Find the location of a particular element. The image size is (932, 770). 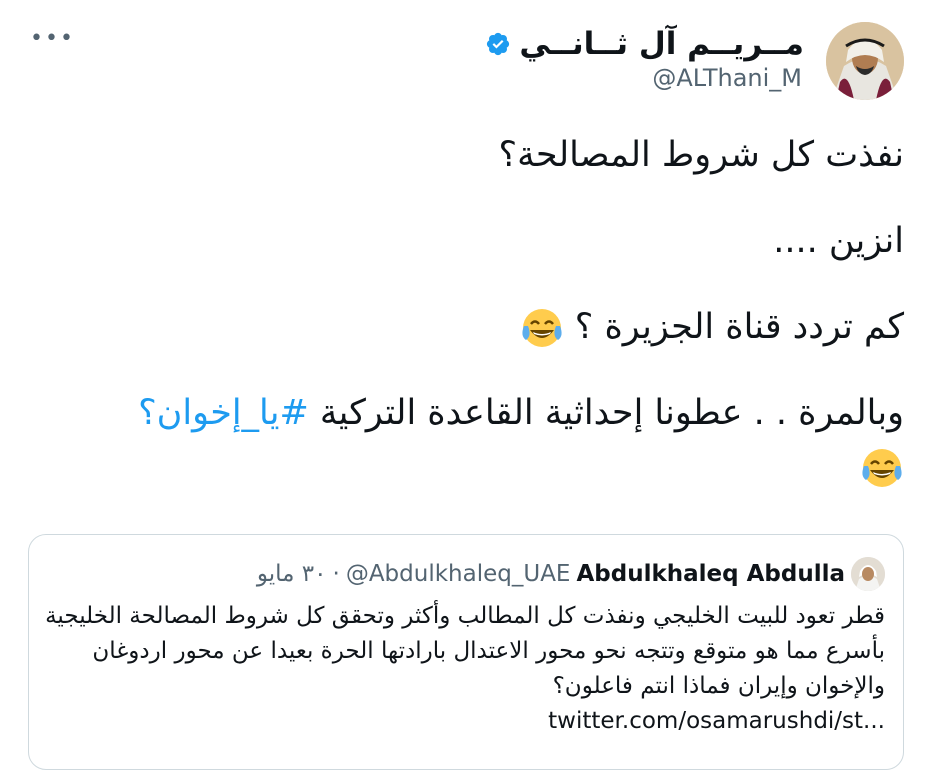

quoted-author-avatar is located at coordinates (868, 574).